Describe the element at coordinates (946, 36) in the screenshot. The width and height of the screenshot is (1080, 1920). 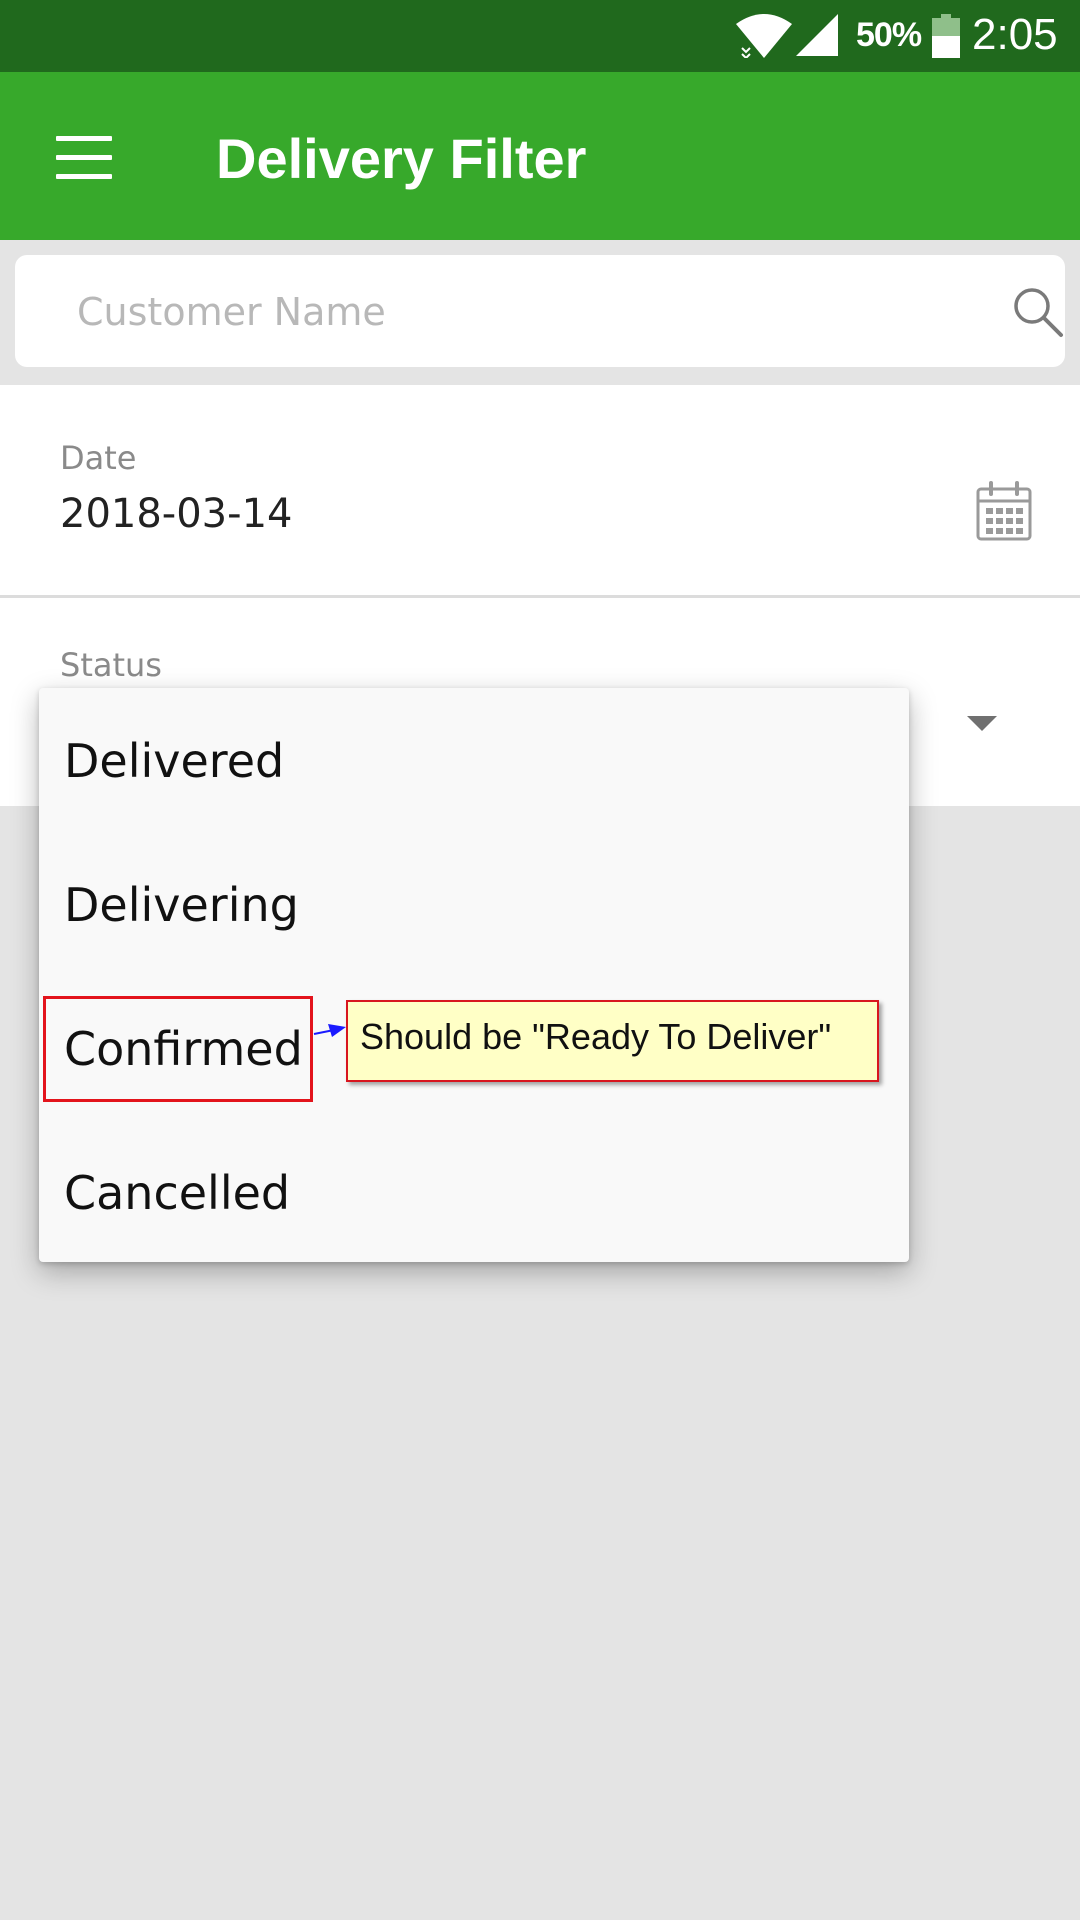
I see `battery-icon` at that location.